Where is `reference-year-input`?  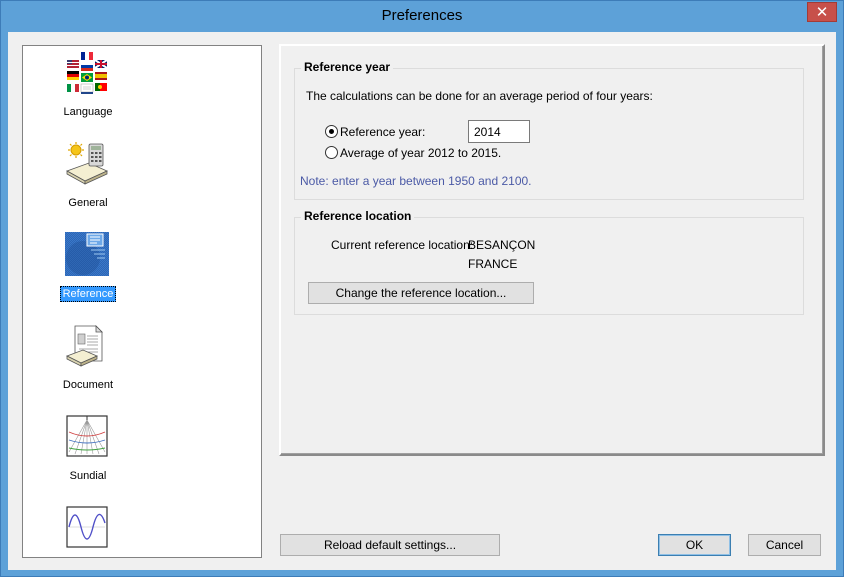 reference-year-input is located at coordinates (499, 131).